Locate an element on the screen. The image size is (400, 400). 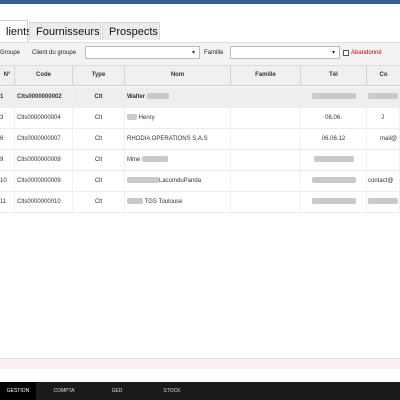
famille-select: ▾ is located at coordinates (285, 52).